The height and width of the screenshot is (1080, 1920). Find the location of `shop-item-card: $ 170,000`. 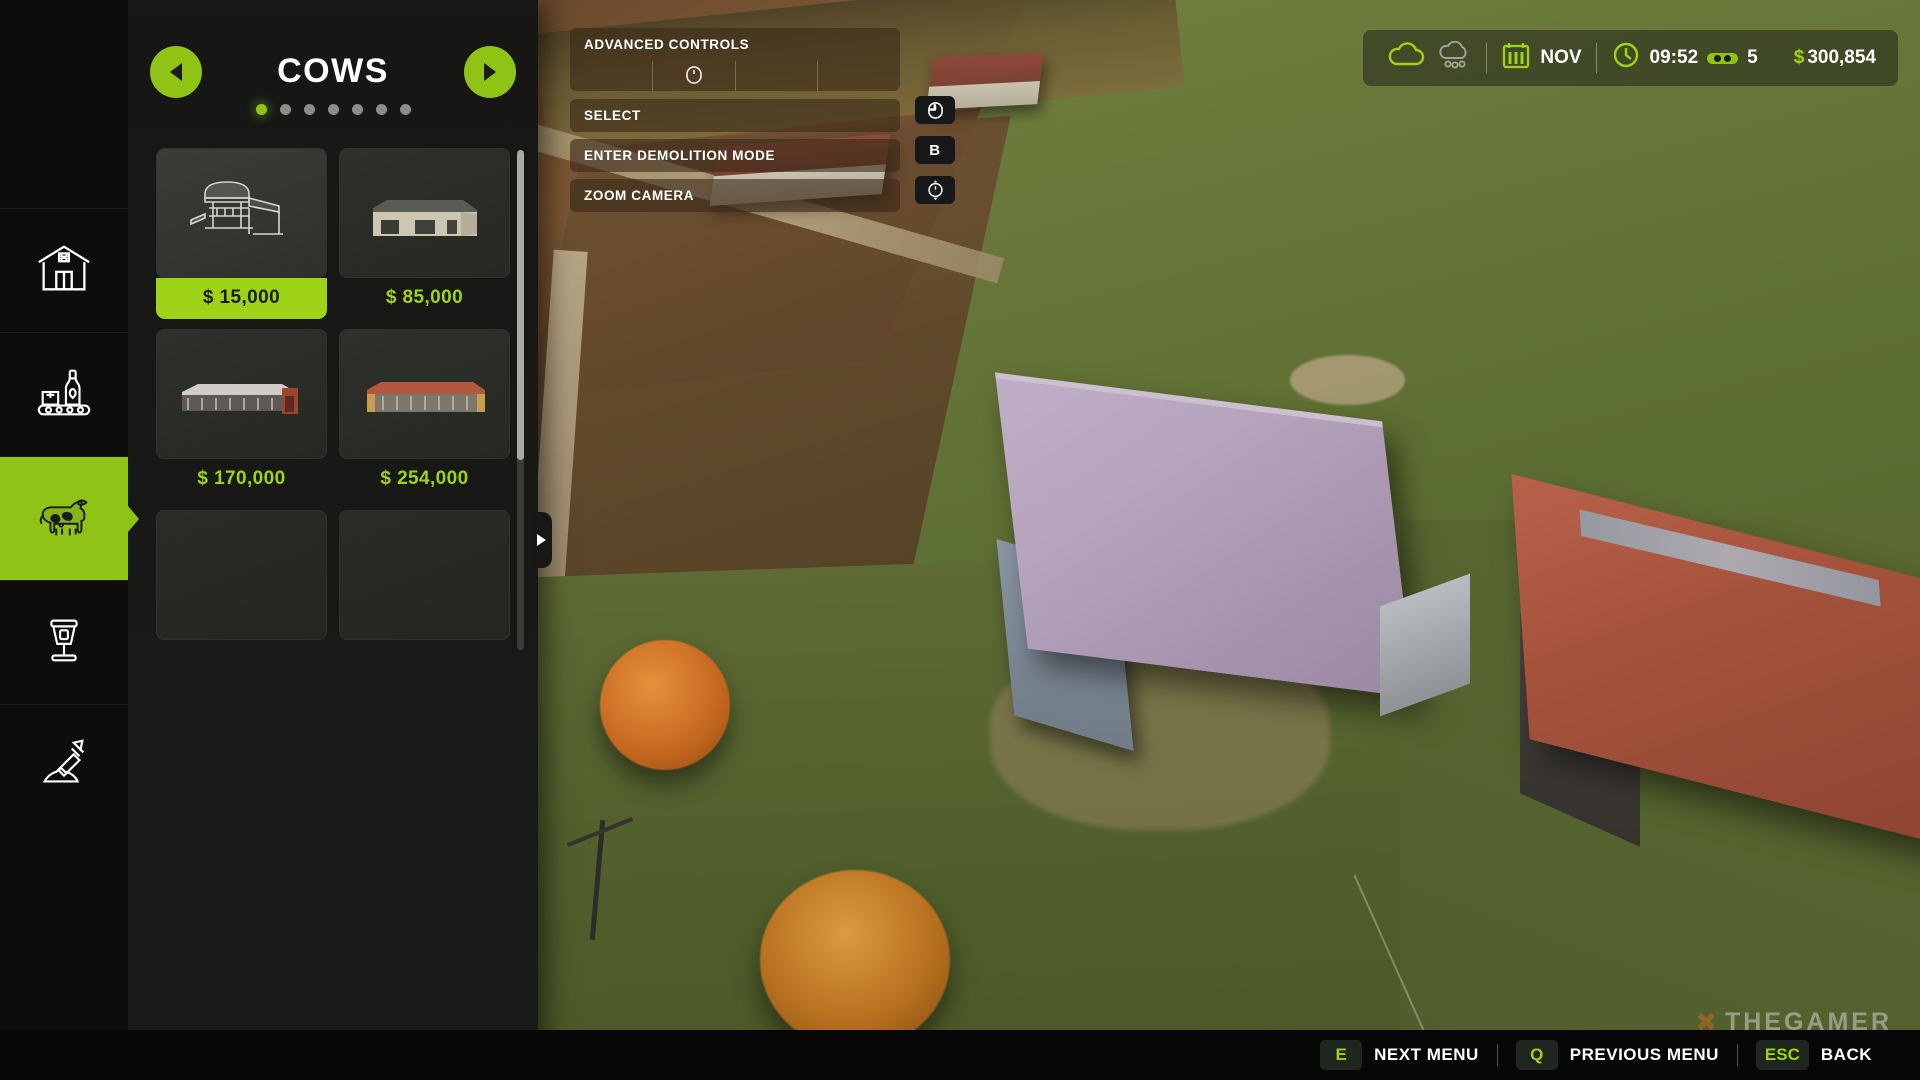

shop-item-card: $ 170,000 is located at coordinates (241, 414).